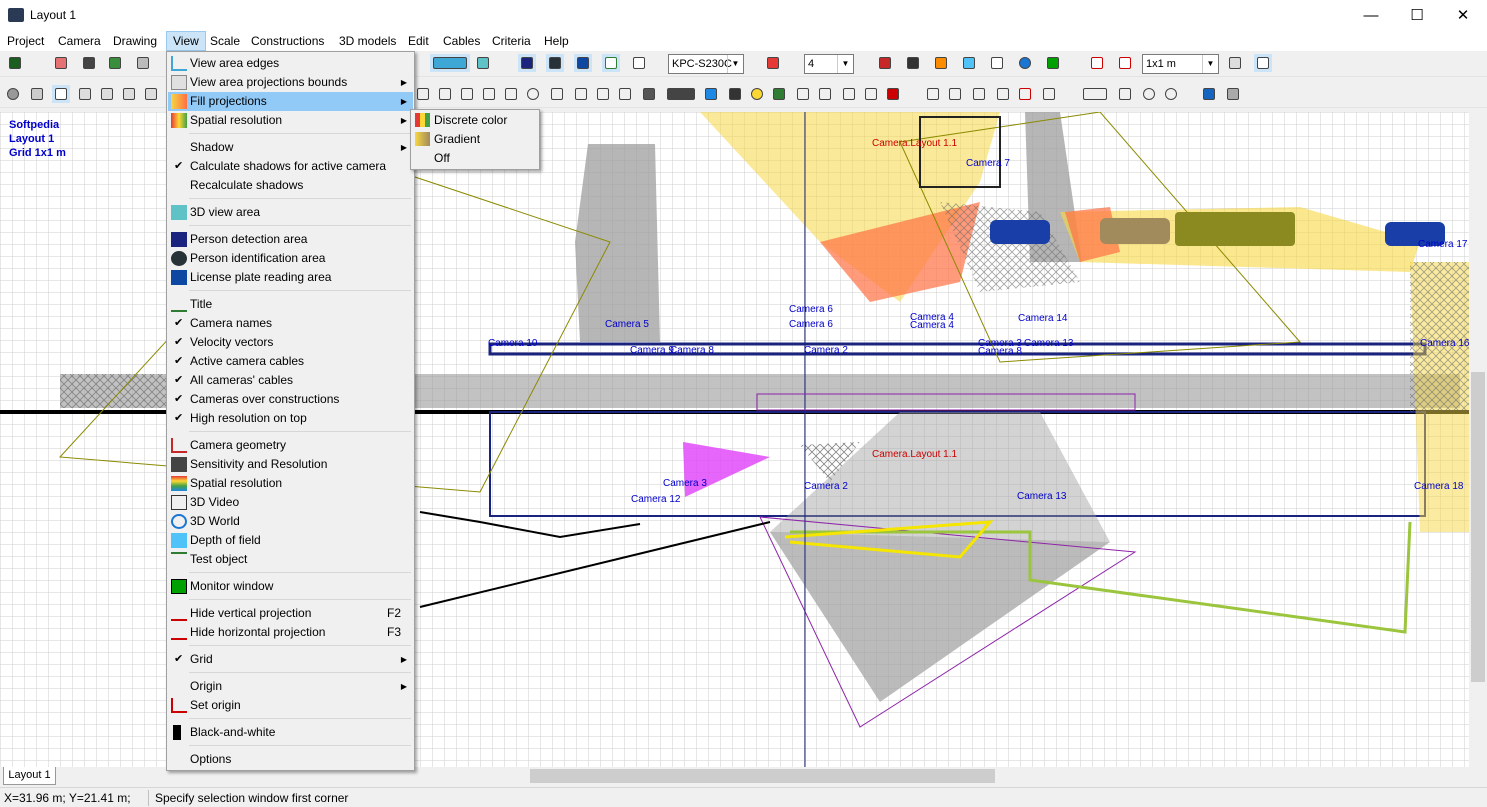 The width and height of the screenshot is (1487, 807). What do you see at coordinates (13, 94) in the screenshot?
I see `stop-icon` at bounding box center [13, 94].